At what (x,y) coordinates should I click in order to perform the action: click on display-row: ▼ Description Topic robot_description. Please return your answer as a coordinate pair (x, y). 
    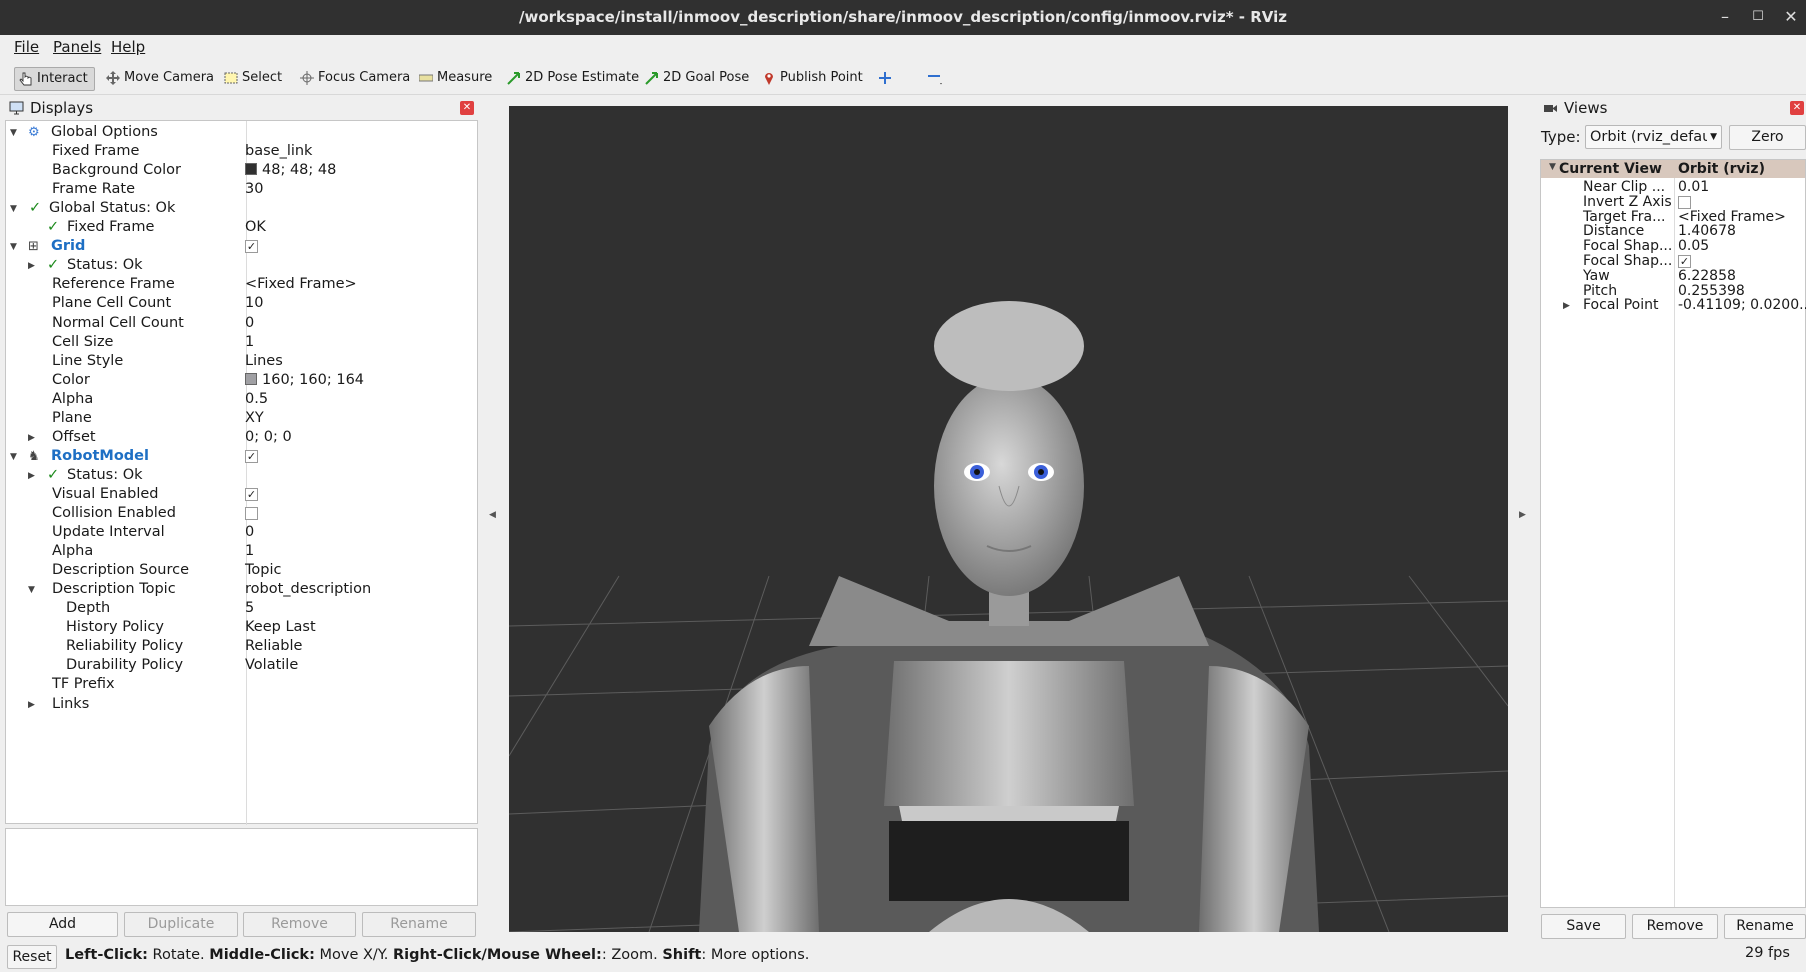
    Looking at the image, I should click on (241, 589).